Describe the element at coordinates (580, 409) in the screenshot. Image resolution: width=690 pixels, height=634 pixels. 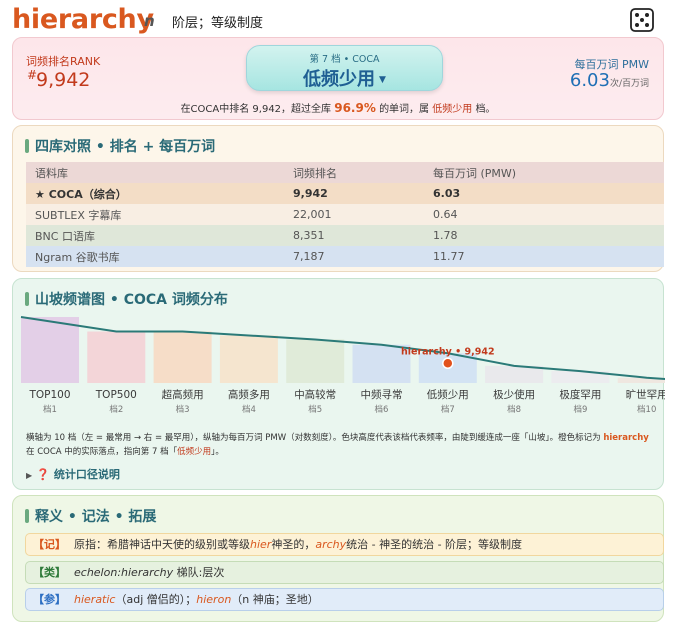
I see `tier-label: 档9` at that location.